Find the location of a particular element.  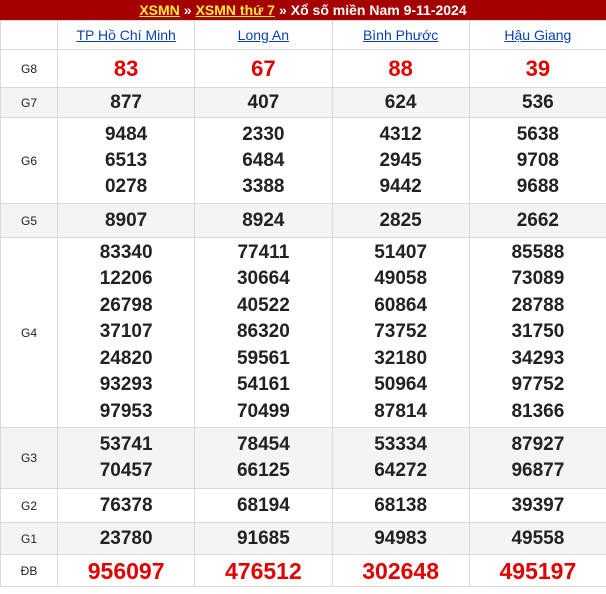

prize-number: 23780 is located at coordinates (126, 538).